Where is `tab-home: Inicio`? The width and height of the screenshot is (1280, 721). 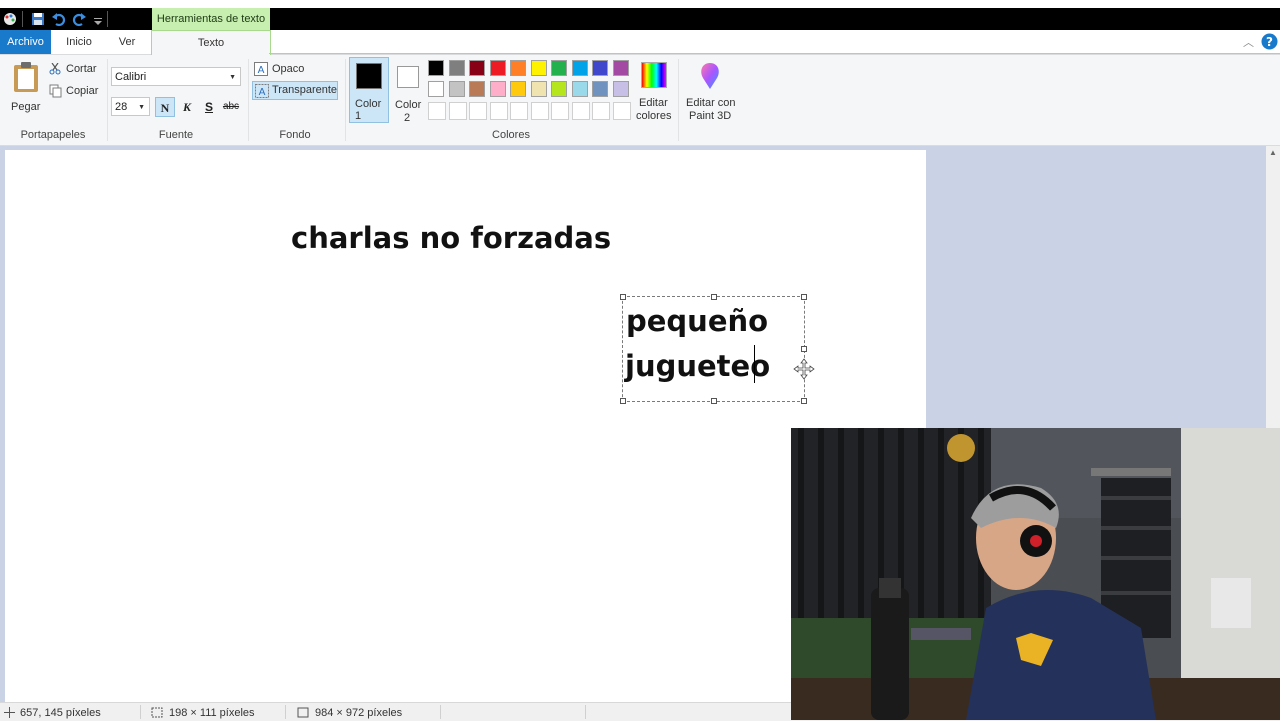 tab-home: Inicio is located at coordinates (79, 42).